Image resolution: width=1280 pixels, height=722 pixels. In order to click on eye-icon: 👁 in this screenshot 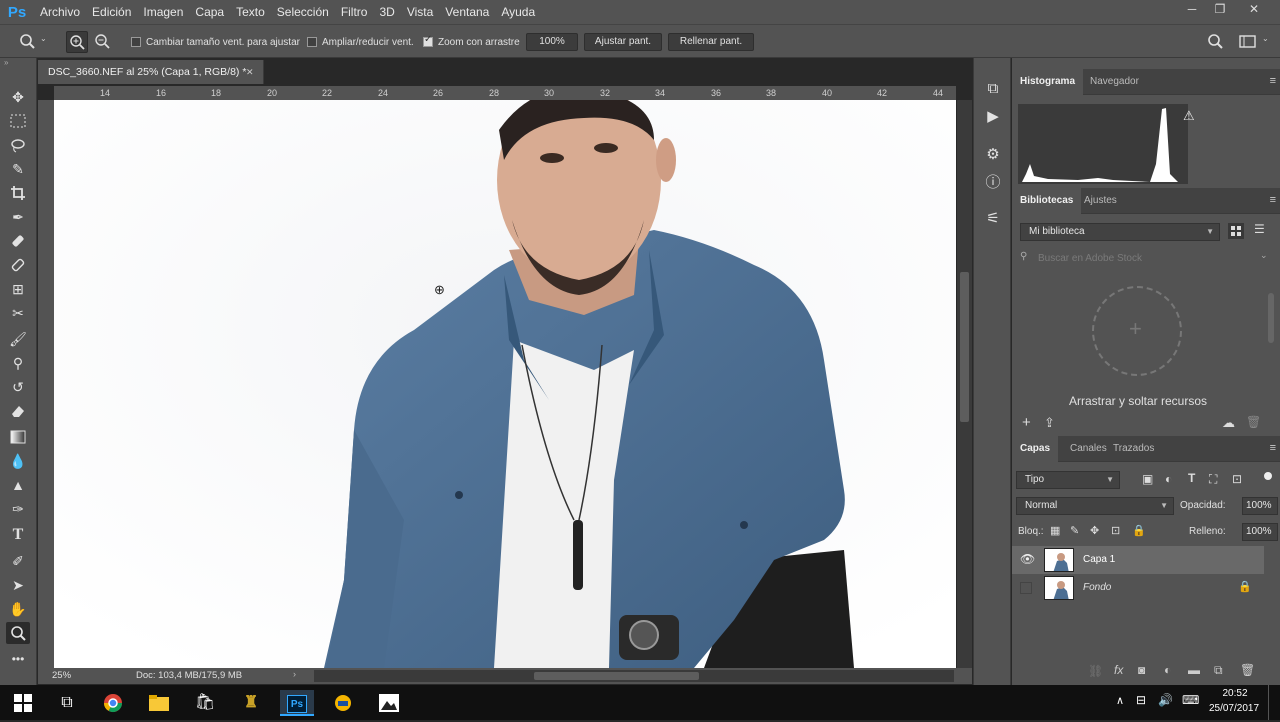, I will do `click(1027, 559)`.